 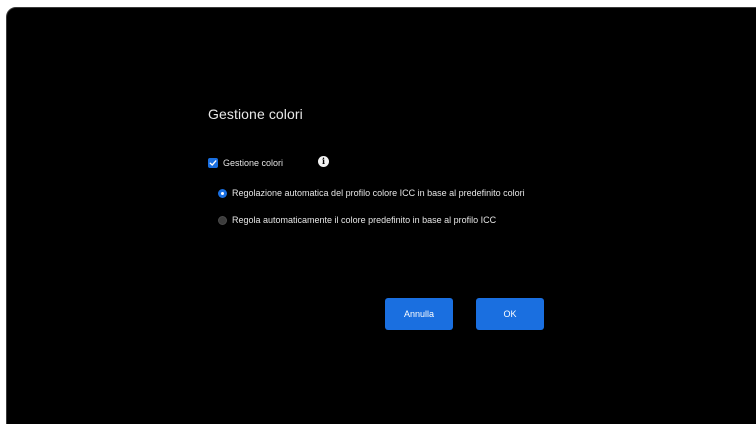 I want to click on radio-selected-dot, so click(x=222, y=193).